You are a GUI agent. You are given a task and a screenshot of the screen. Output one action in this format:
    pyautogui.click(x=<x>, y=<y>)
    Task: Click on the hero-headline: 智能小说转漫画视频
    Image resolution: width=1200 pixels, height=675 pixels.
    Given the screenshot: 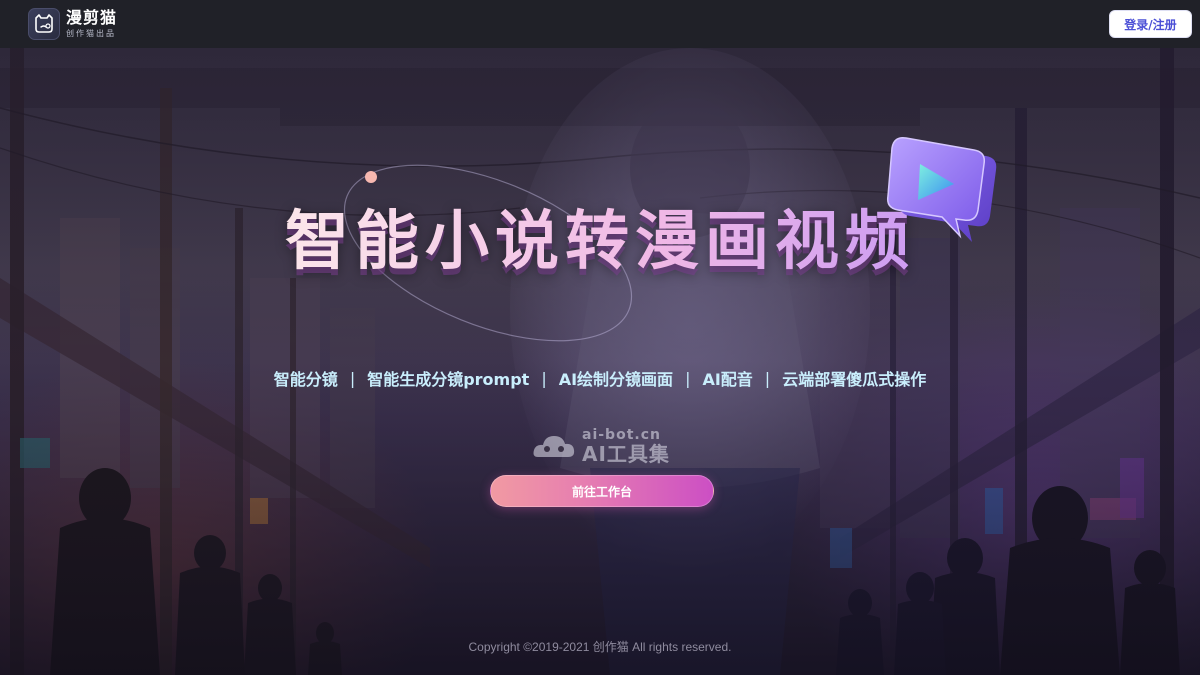 What is the action you would take?
    pyautogui.click(x=600, y=236)
    